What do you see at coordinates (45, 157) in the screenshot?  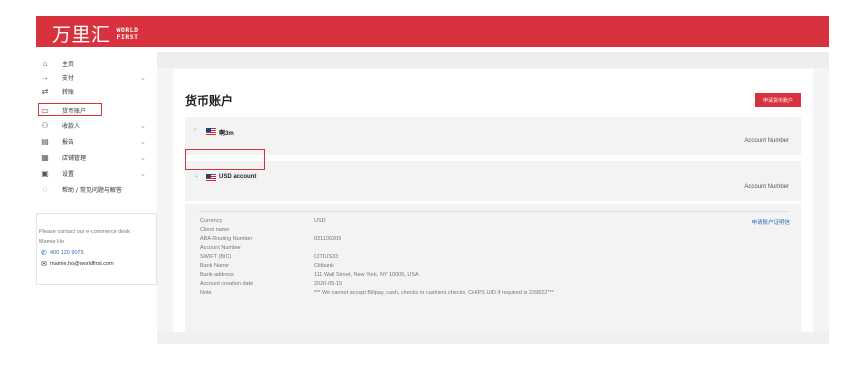 I see `store-icon: ▦` at bounding box center [45, 157].